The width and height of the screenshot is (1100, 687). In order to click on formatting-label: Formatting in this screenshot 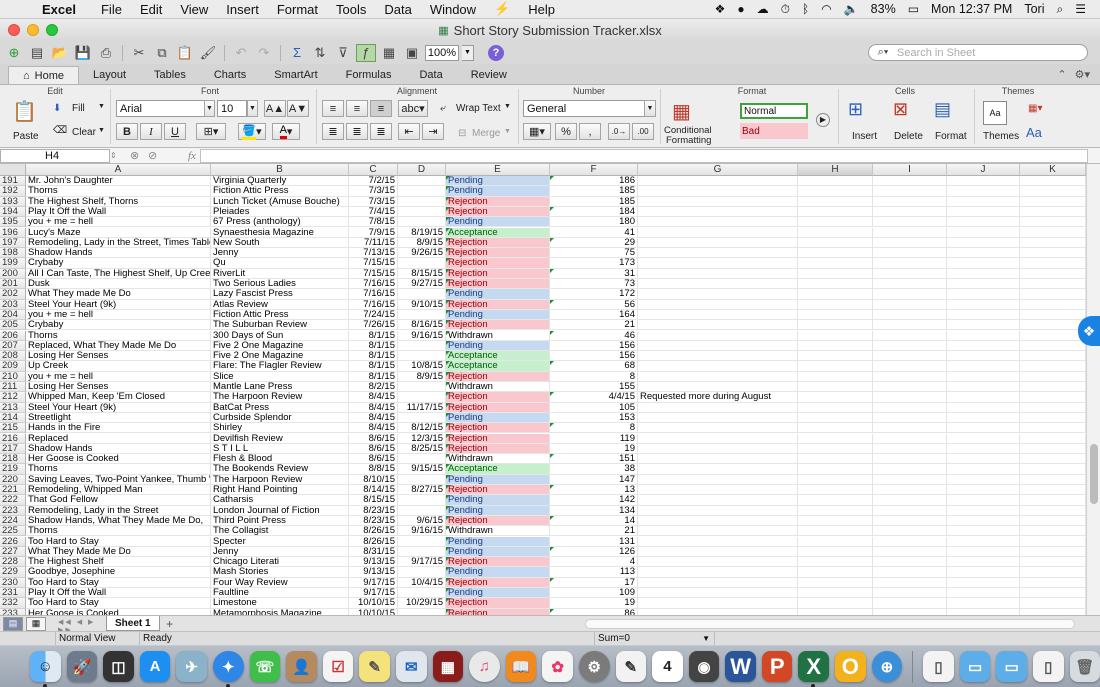, I will do `click(688, 140)`.